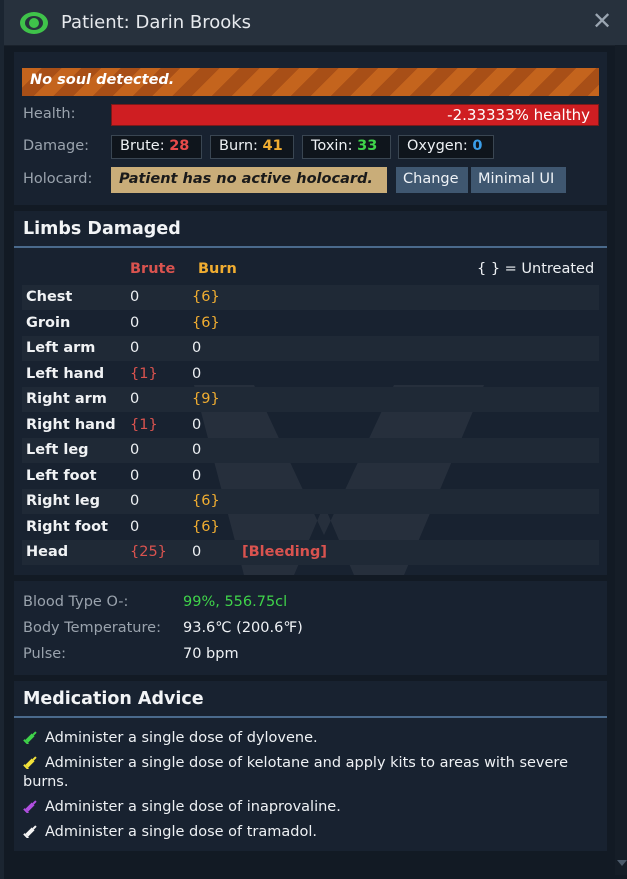 This screenshot has width=627, height=879. Describe the element at coordinates (249, 180) in the screenshot. I see `holocard-value: Patient has no active holocard.` at that location.